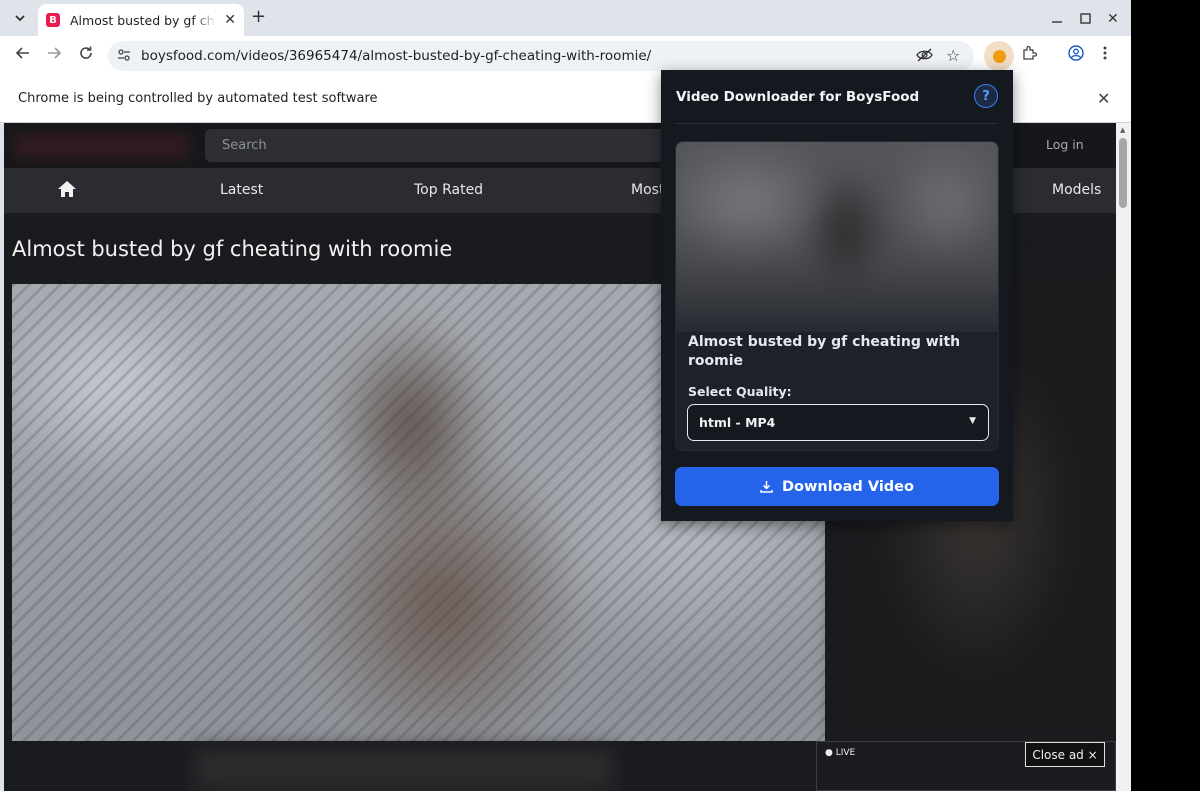 The image size is (1200, 791). I want to click on download-icon, so click(766, 487).